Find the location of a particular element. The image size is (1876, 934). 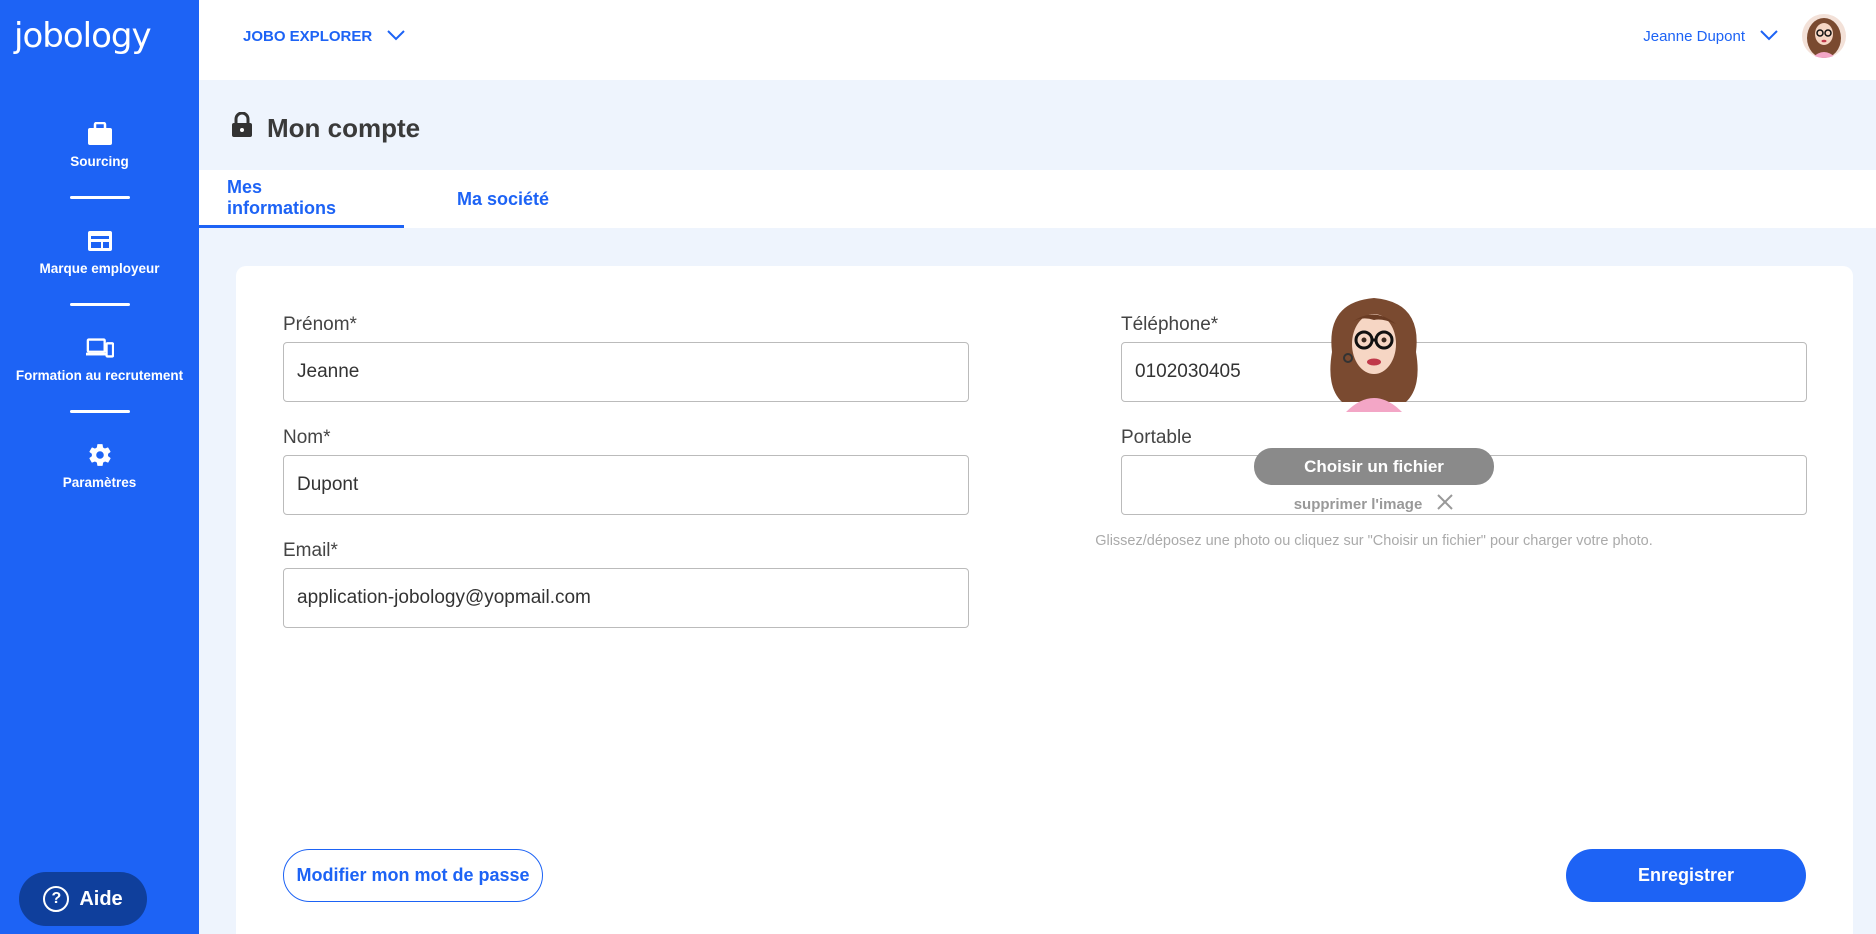

sidebar-item-marque-employeur: Marque employeur is located at coordinates (99, 251).